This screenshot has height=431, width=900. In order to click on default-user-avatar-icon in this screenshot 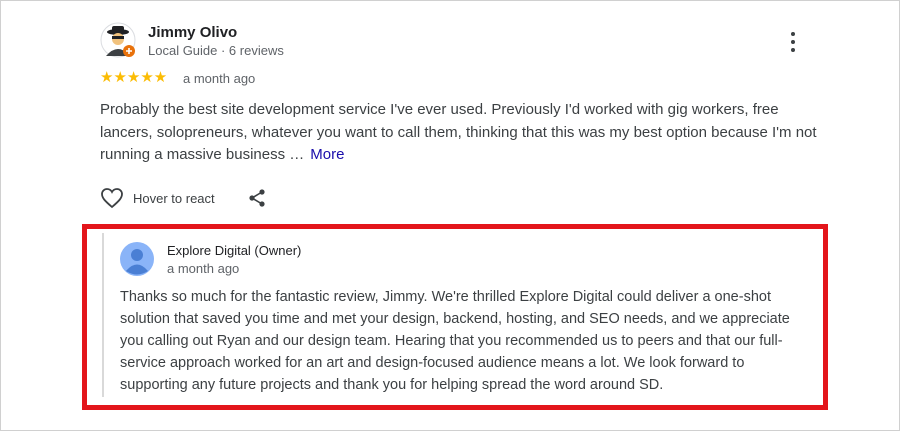, I will do `click(137, 259)`.